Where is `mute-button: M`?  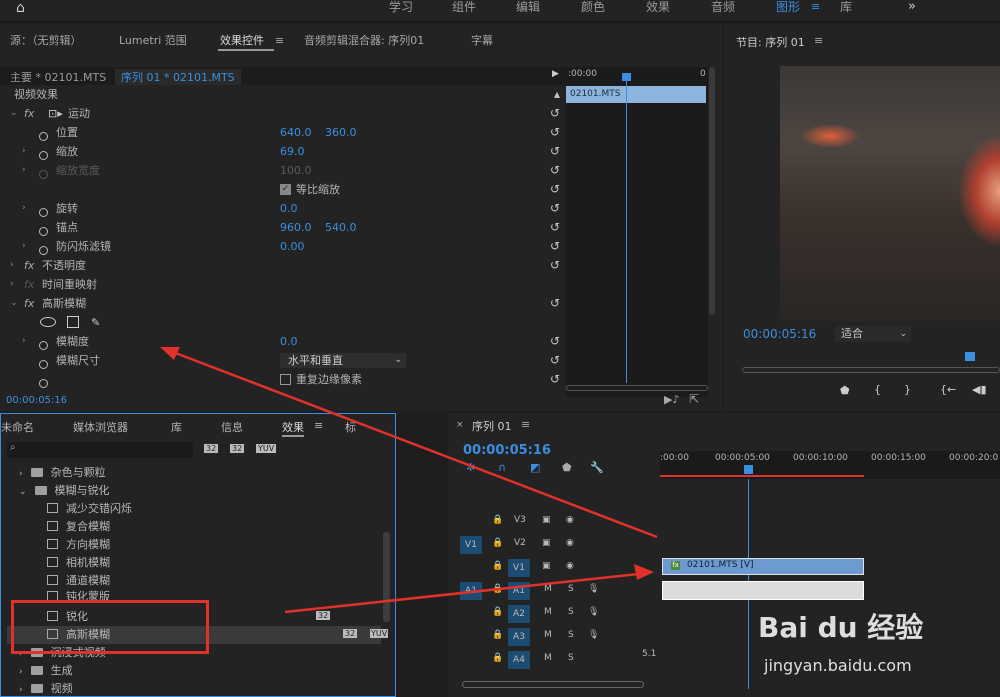 mute-button: M is located at coordinates (548, 589).